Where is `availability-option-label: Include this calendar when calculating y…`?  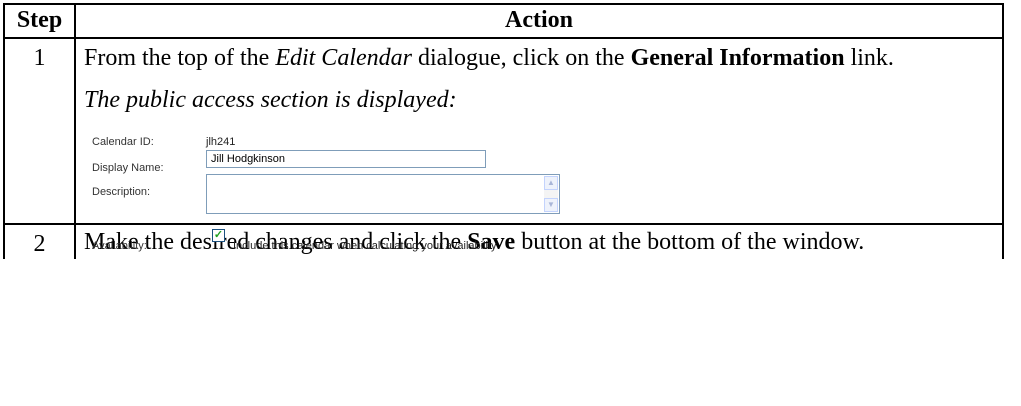
availability-option-label: Include this calendar when calculating y… is located at coordinates (365, 246).